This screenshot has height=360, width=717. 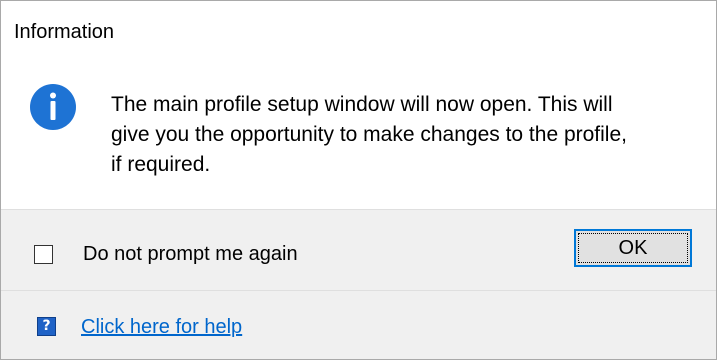 I want to click on ok-button-label: OK, so click(x=633, y=248).